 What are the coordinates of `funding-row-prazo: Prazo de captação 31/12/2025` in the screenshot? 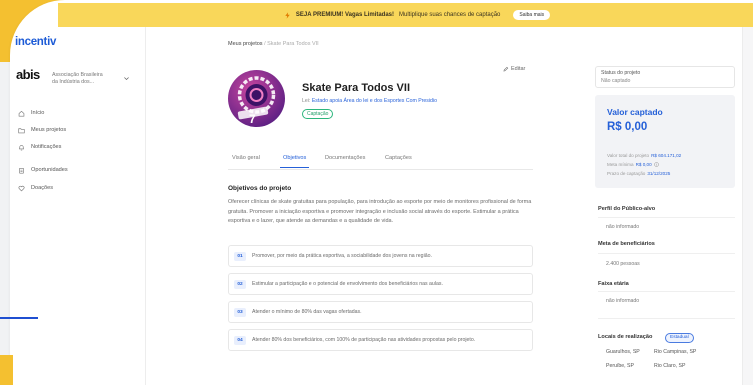 It's located at (638, 173).